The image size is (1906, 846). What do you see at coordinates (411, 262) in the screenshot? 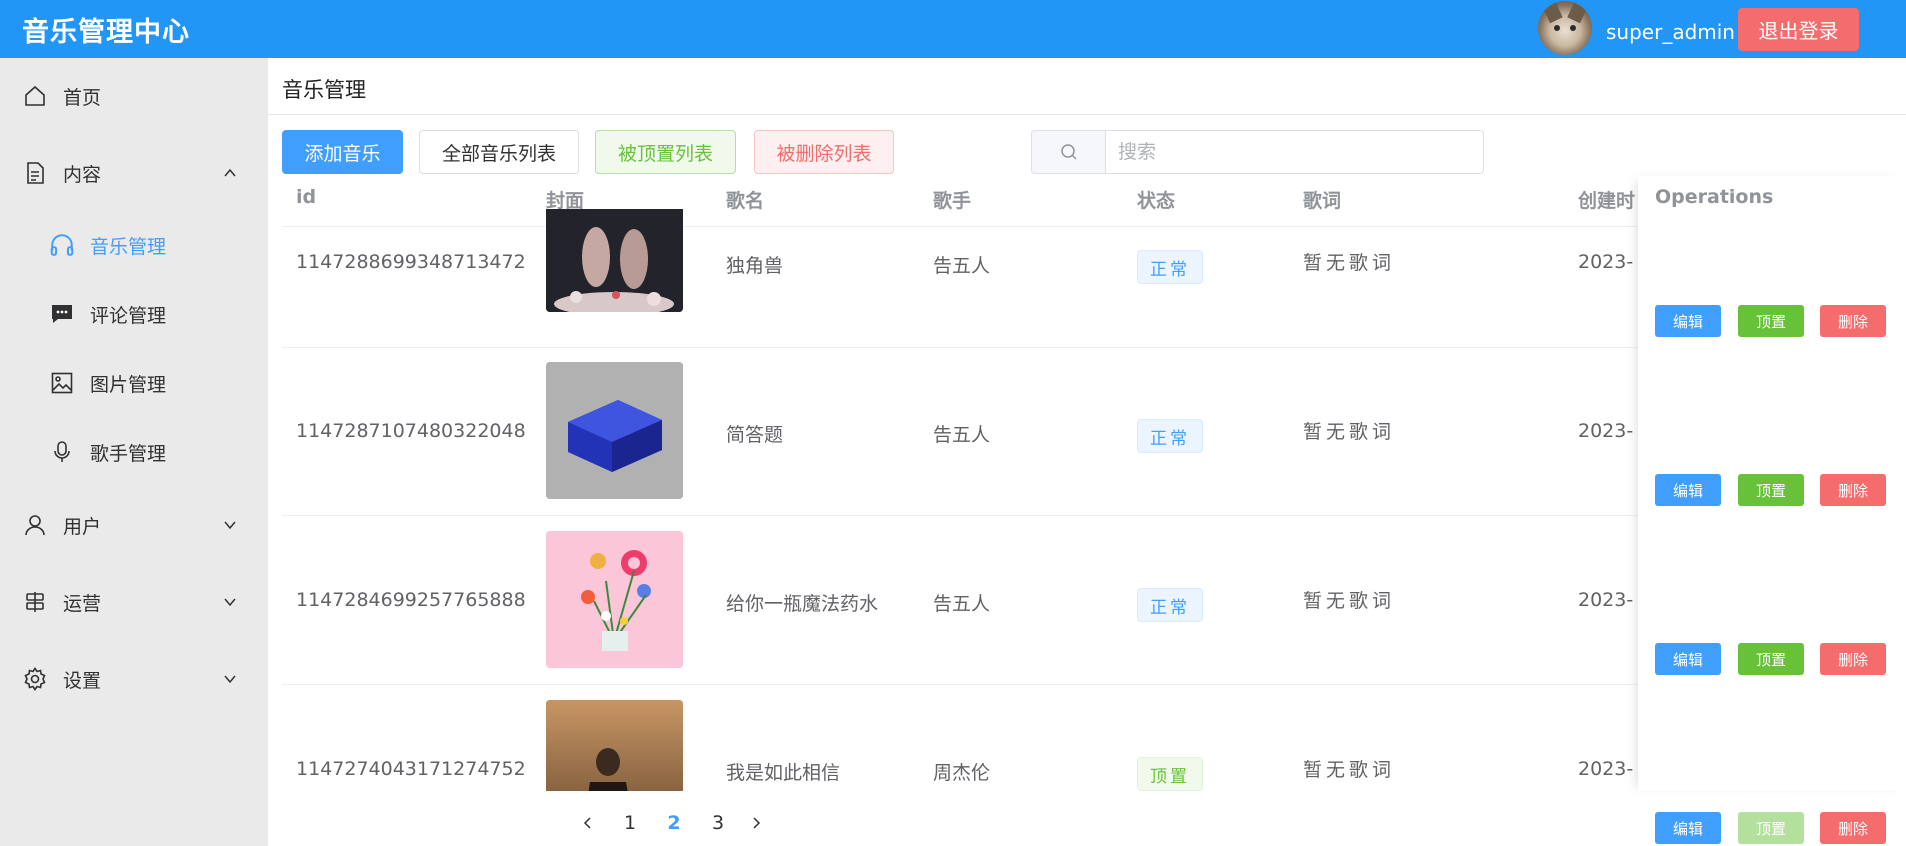
I see `cell-id: 1147288699348713472` at bounding box center [411, 262].